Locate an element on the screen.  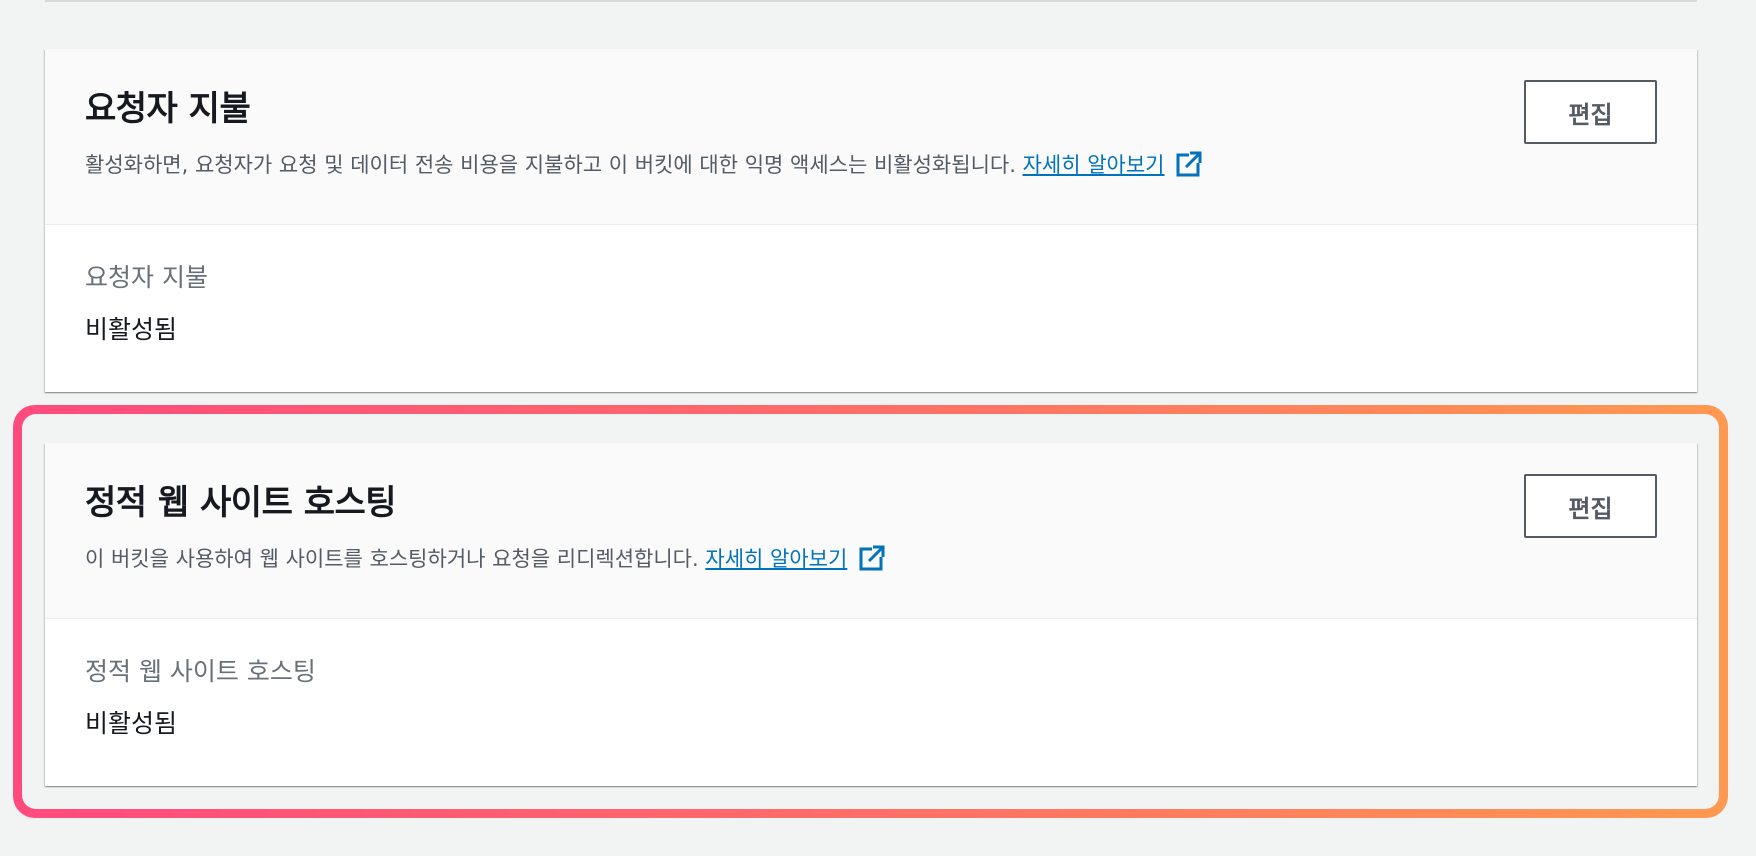
requester-pays-field-label: 요청자 지불 is located at coordinates (146, 277).